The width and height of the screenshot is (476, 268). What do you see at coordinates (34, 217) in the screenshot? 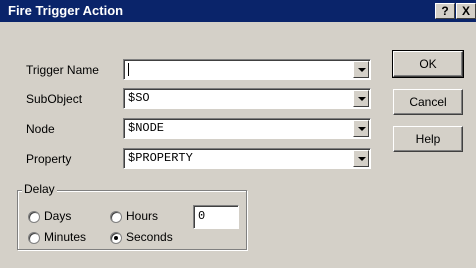
I see `days-radio` at bounding box center [34, 217].